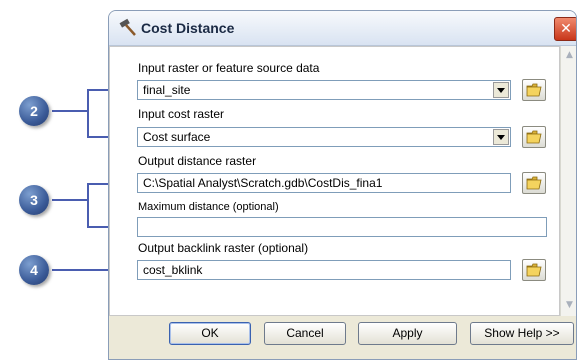 The width and height of the screenshot is (577, 360). I want to click on input-raster-browse-button, so click(534, 90).